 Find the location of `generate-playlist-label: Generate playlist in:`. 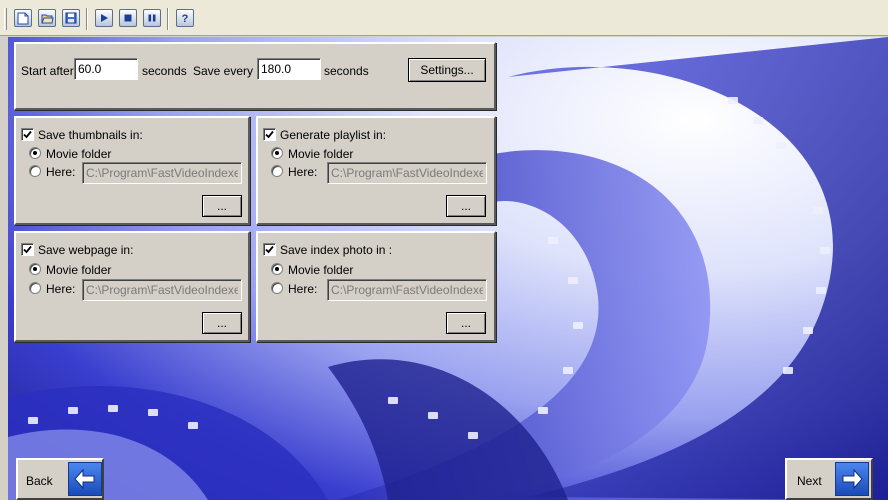

generate-playlist-label: Generate playlist in: is located at coordinates (333, 135).